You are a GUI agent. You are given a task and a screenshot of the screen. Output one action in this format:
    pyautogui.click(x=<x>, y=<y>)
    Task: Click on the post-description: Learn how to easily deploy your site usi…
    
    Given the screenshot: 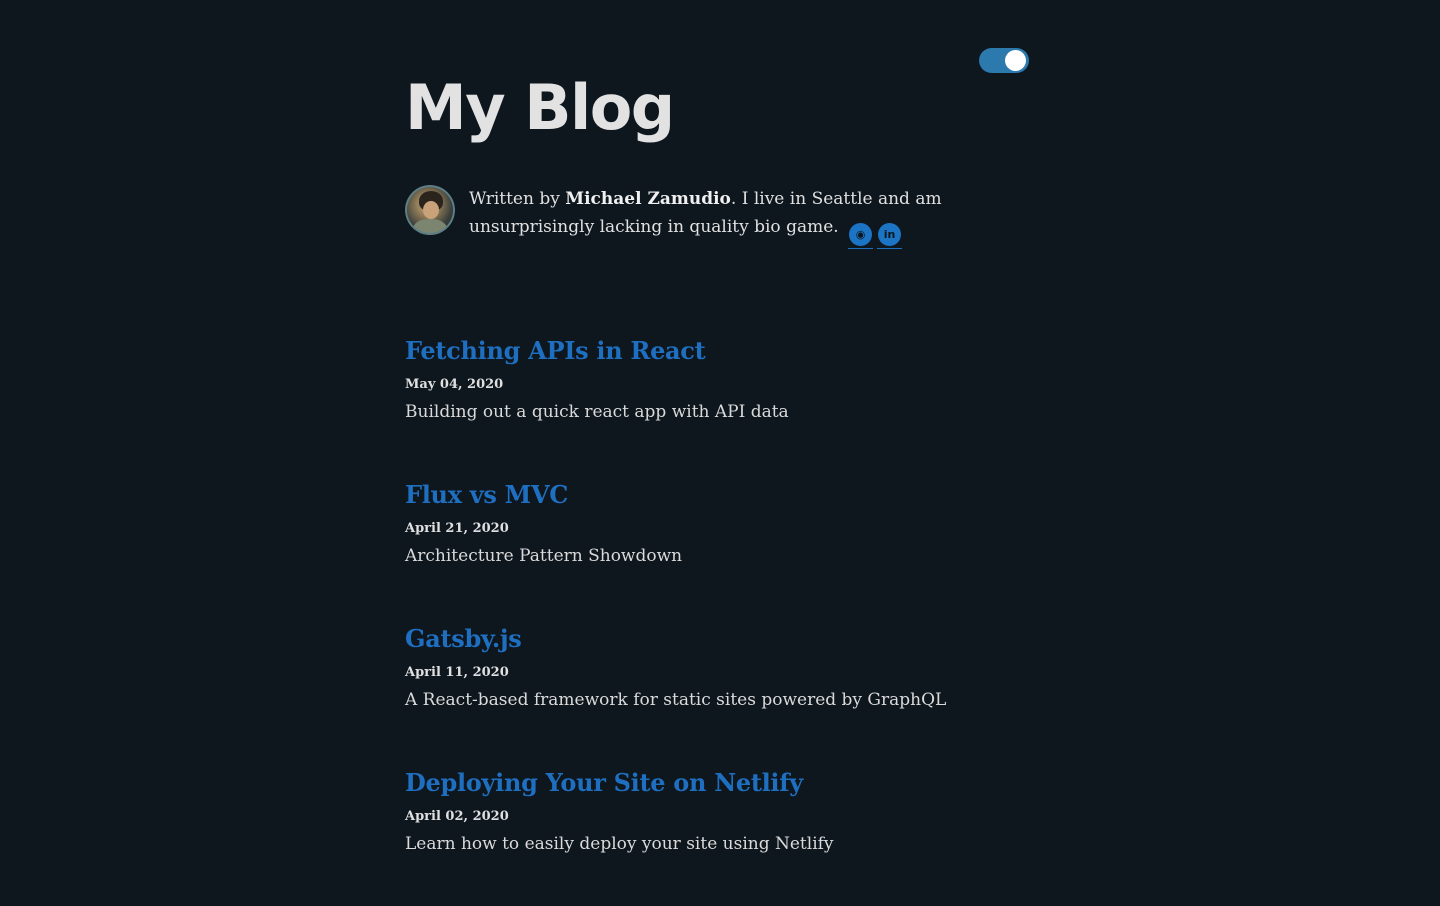 What is the action you would take?
    pyautogui.click(x=619, y=844)
    